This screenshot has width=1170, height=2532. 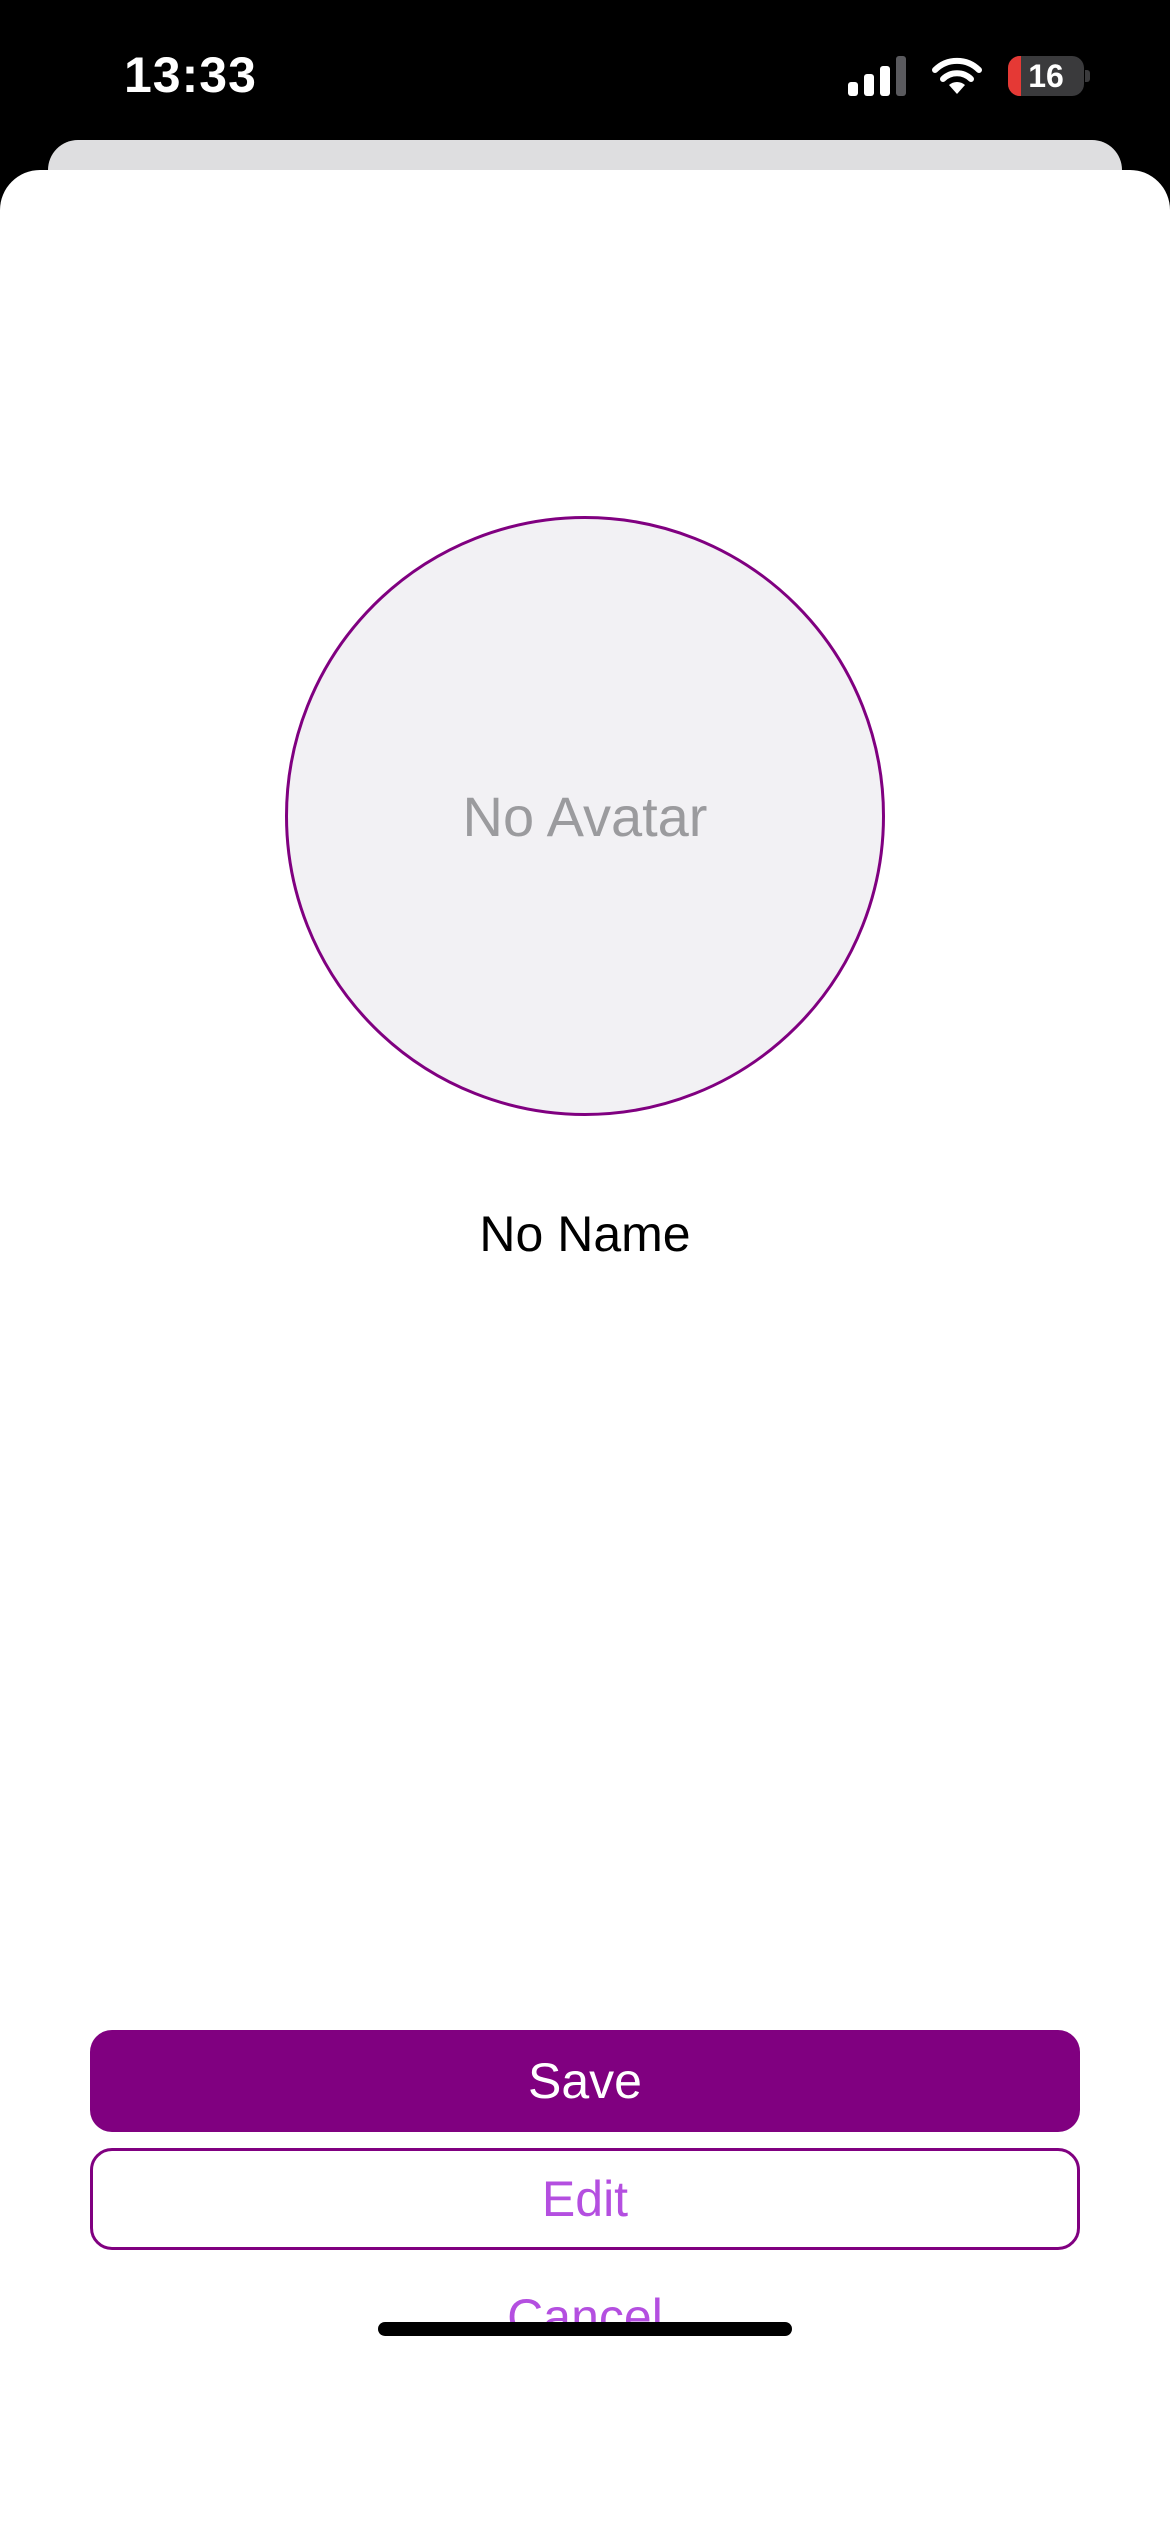 I want to click on save-button-label: Save, so click(x=585, y=2081).